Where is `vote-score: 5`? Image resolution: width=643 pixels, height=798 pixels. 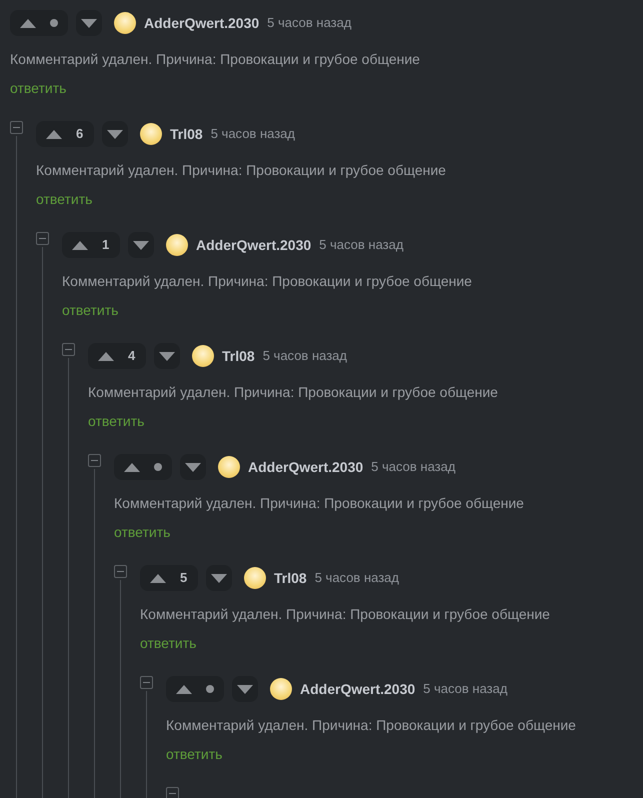 vote-score: 5 is located at coordinates (184, 578).